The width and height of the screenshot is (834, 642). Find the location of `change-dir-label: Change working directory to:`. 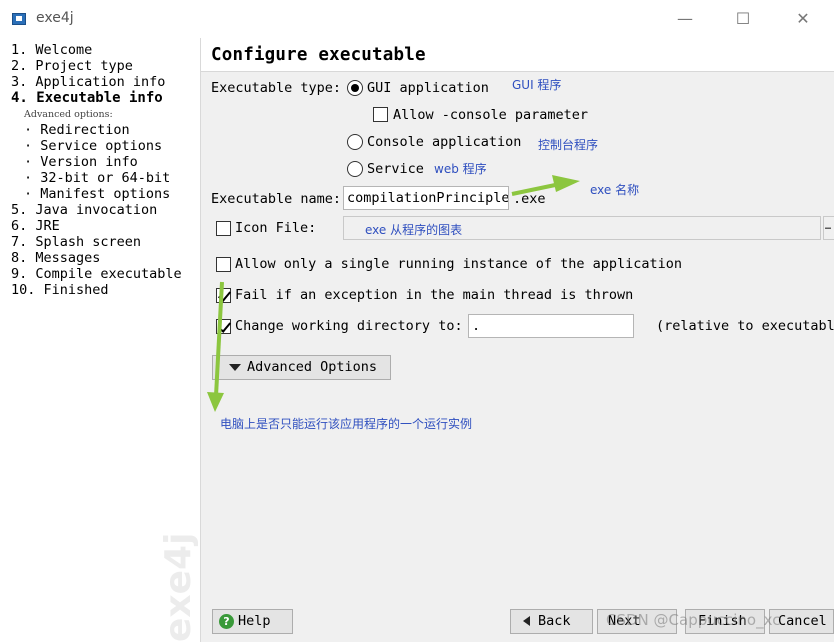

change-dir-label: Change working directory to: is located at coordinates (349, 326).